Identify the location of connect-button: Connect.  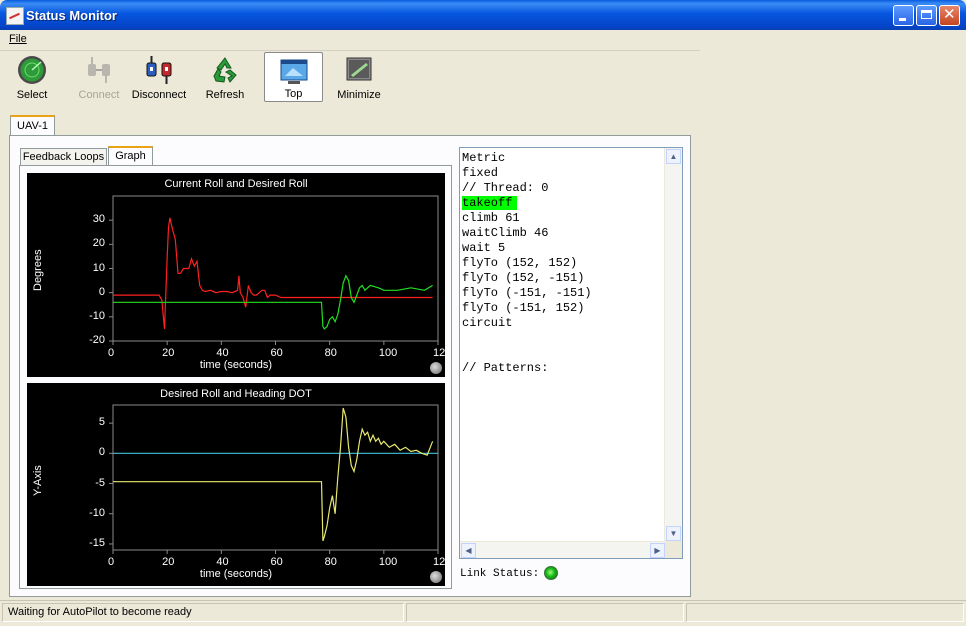
(99, 77).